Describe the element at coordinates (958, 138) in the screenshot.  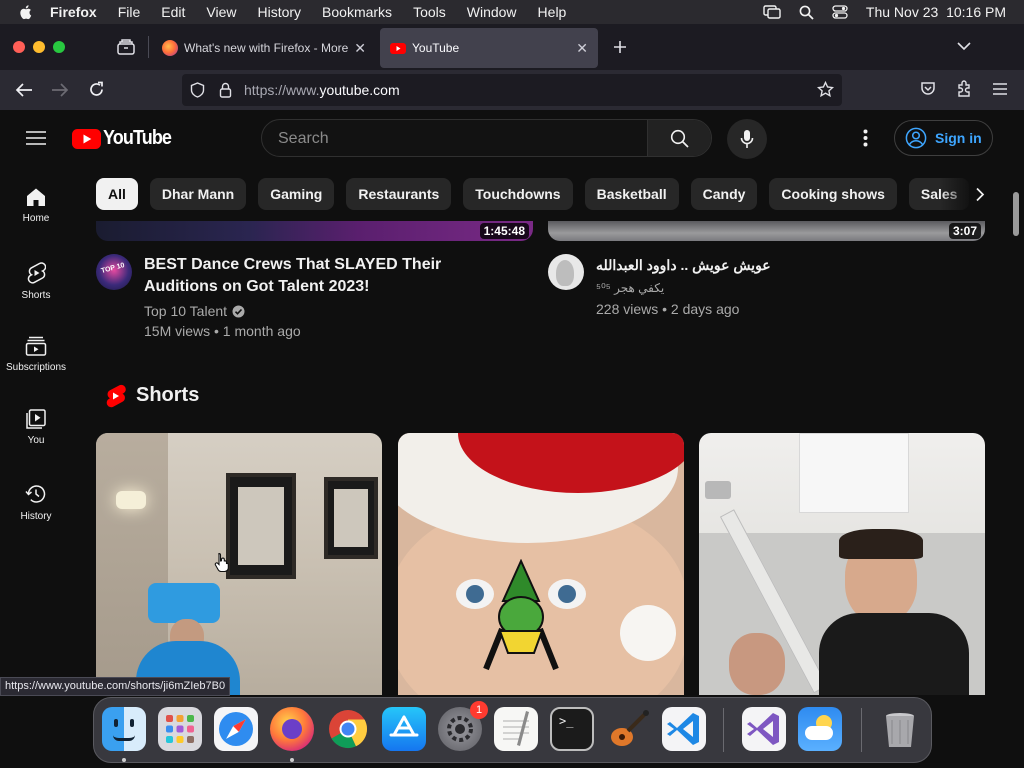
I see `sign-in-label: Sign in` at that location.